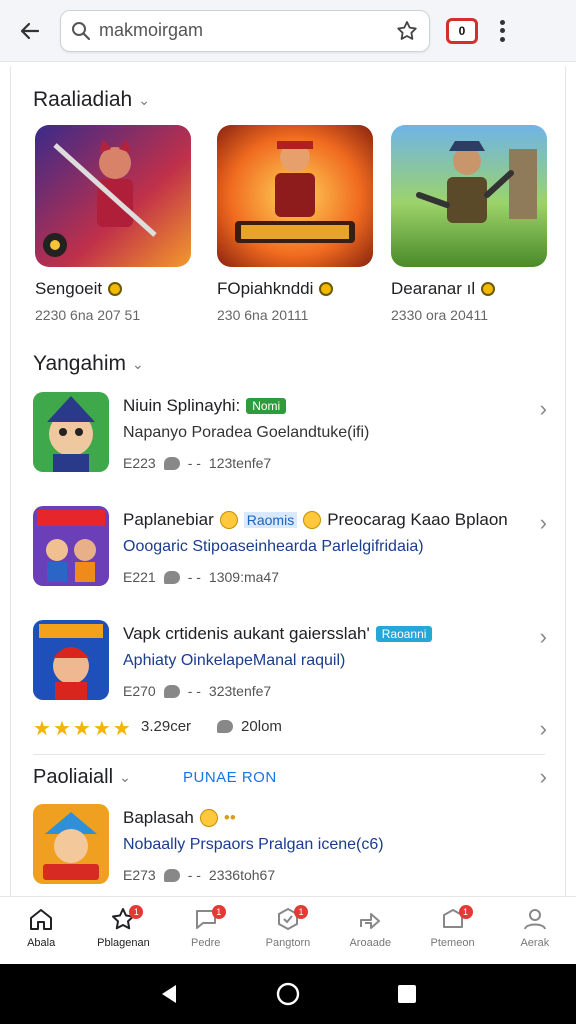  Describe the element at coordinates (73, 777) in the screenshot. I see `section-title: Paoliaiall` at that location.